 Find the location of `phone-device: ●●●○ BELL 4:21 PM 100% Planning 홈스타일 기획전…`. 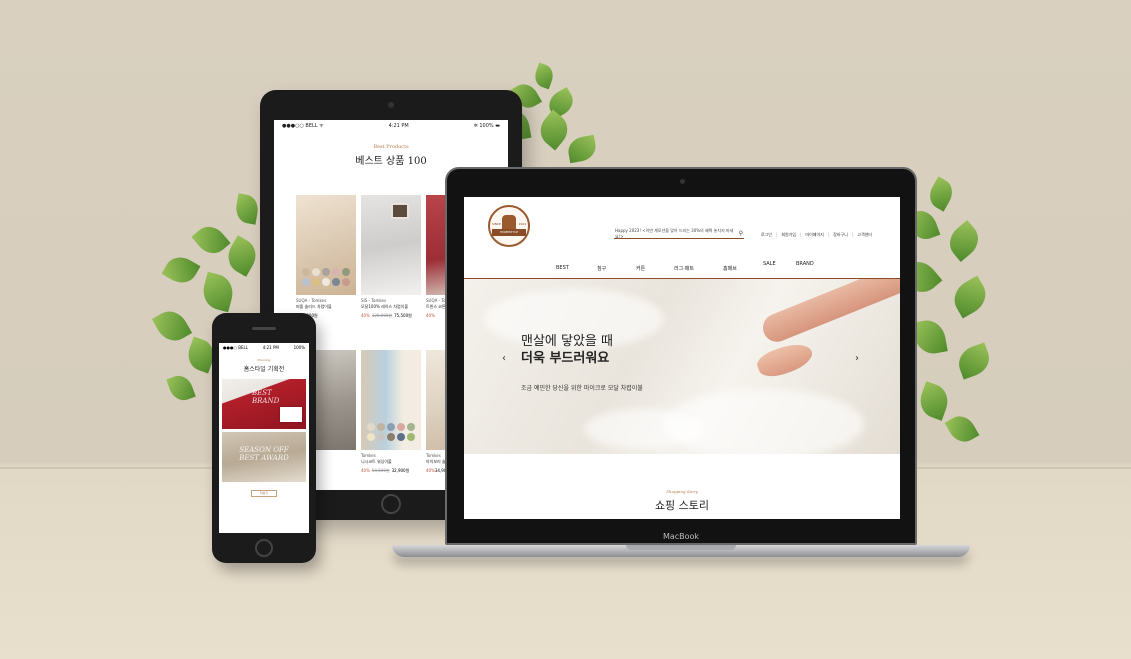

phone-device: ●●●○ BELL 4:21 PM 100% Planning 홈스타일 기획전… is located at coordinates (264, 438).